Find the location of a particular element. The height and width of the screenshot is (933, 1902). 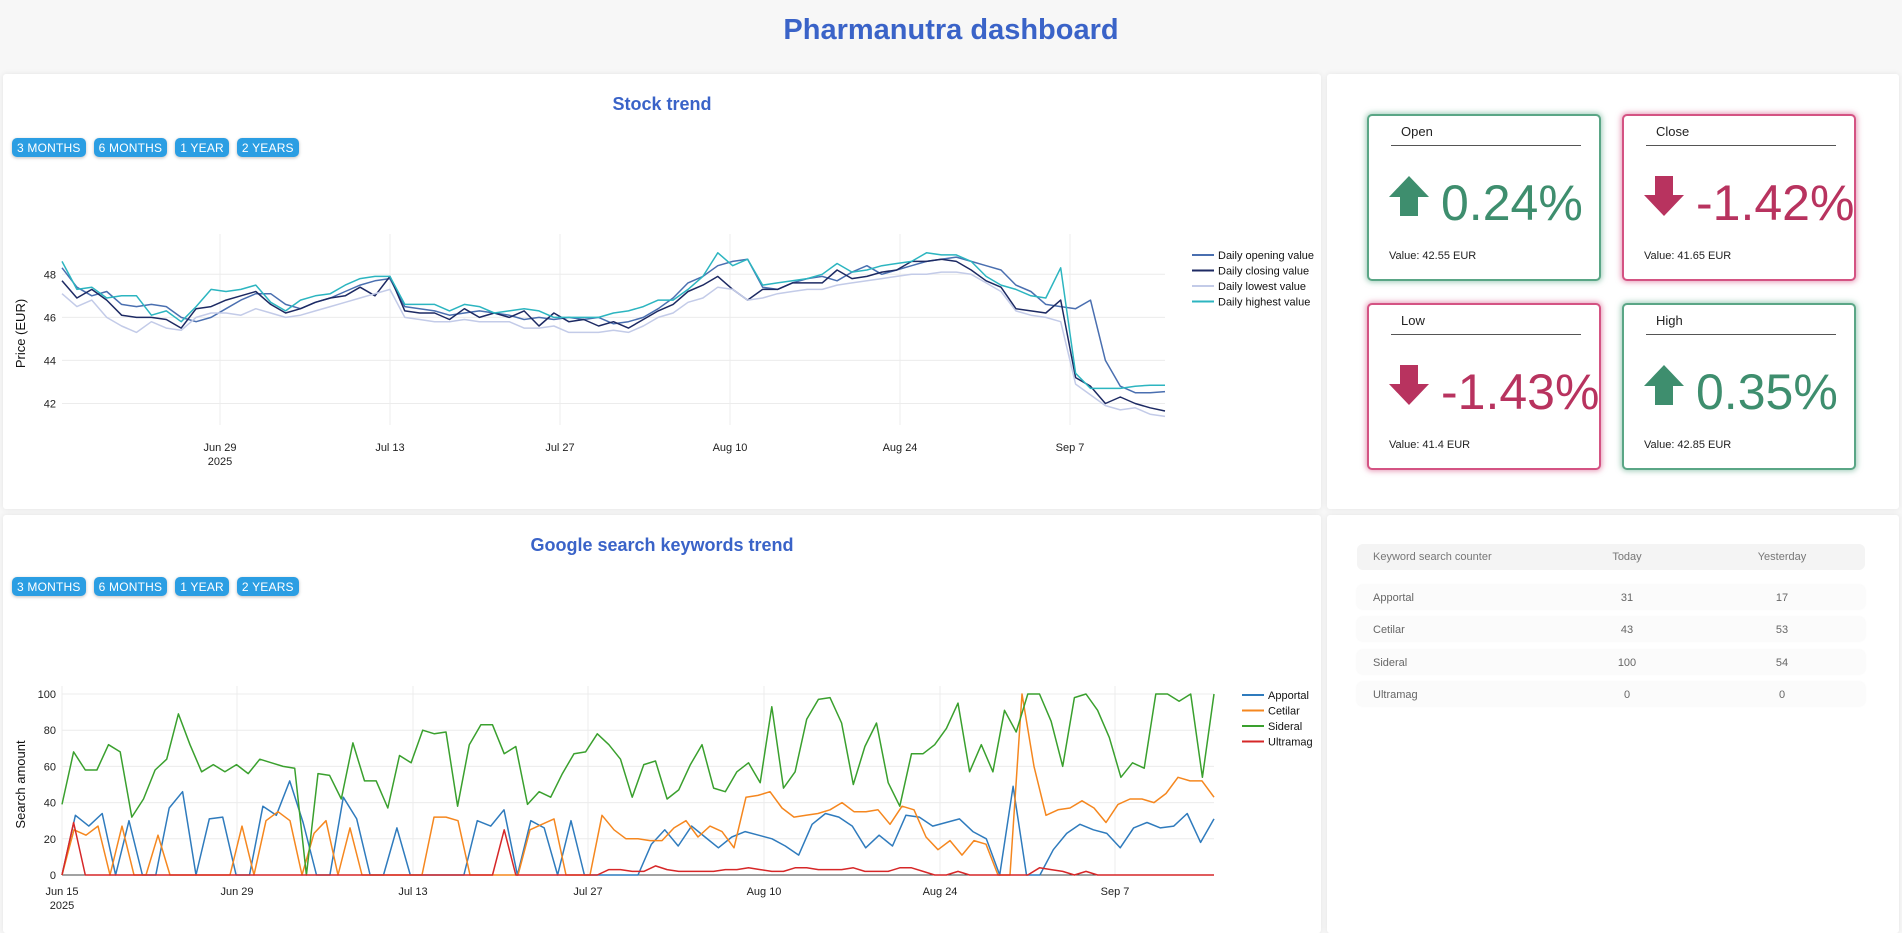

count-today: 0 is located at coordinates (1627, 695).